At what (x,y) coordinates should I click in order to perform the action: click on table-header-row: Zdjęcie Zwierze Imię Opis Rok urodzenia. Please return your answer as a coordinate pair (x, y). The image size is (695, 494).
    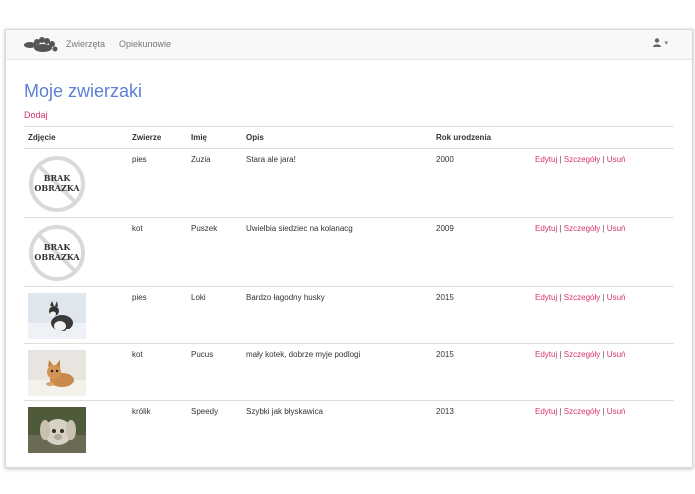
    Looking at the image, I should click on (349, 137).